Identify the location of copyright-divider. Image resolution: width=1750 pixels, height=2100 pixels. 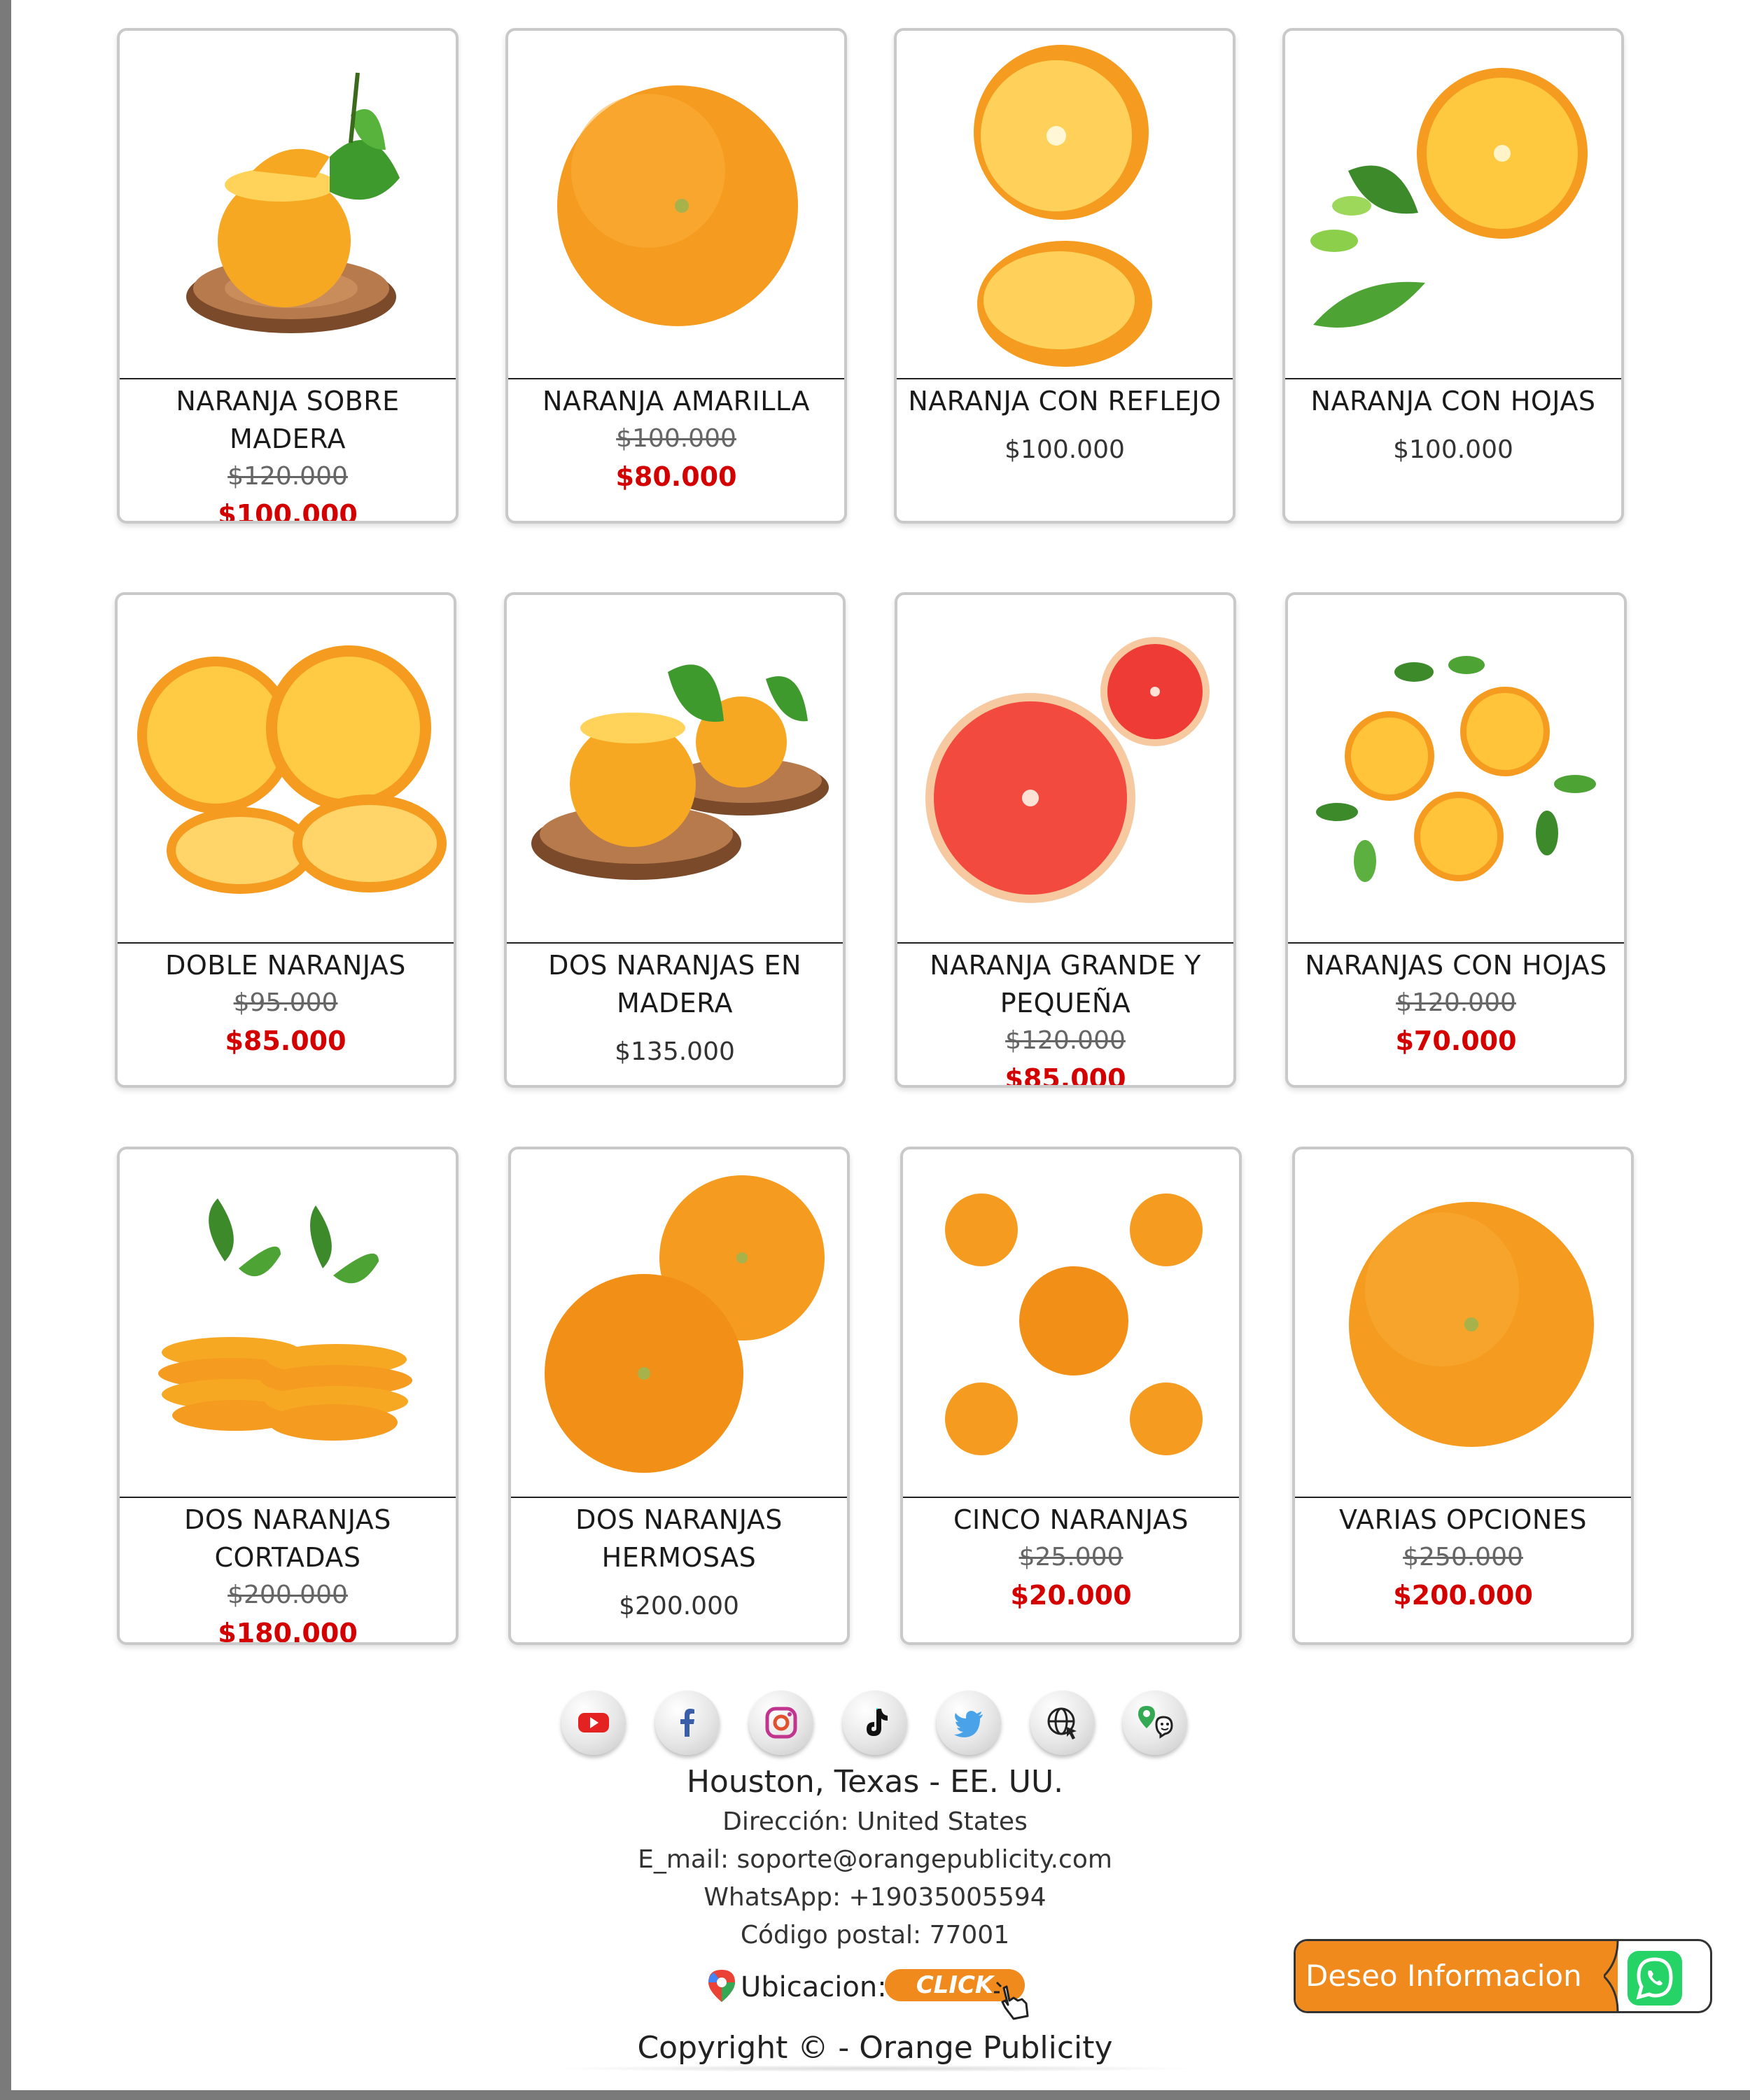
(875, 2068).